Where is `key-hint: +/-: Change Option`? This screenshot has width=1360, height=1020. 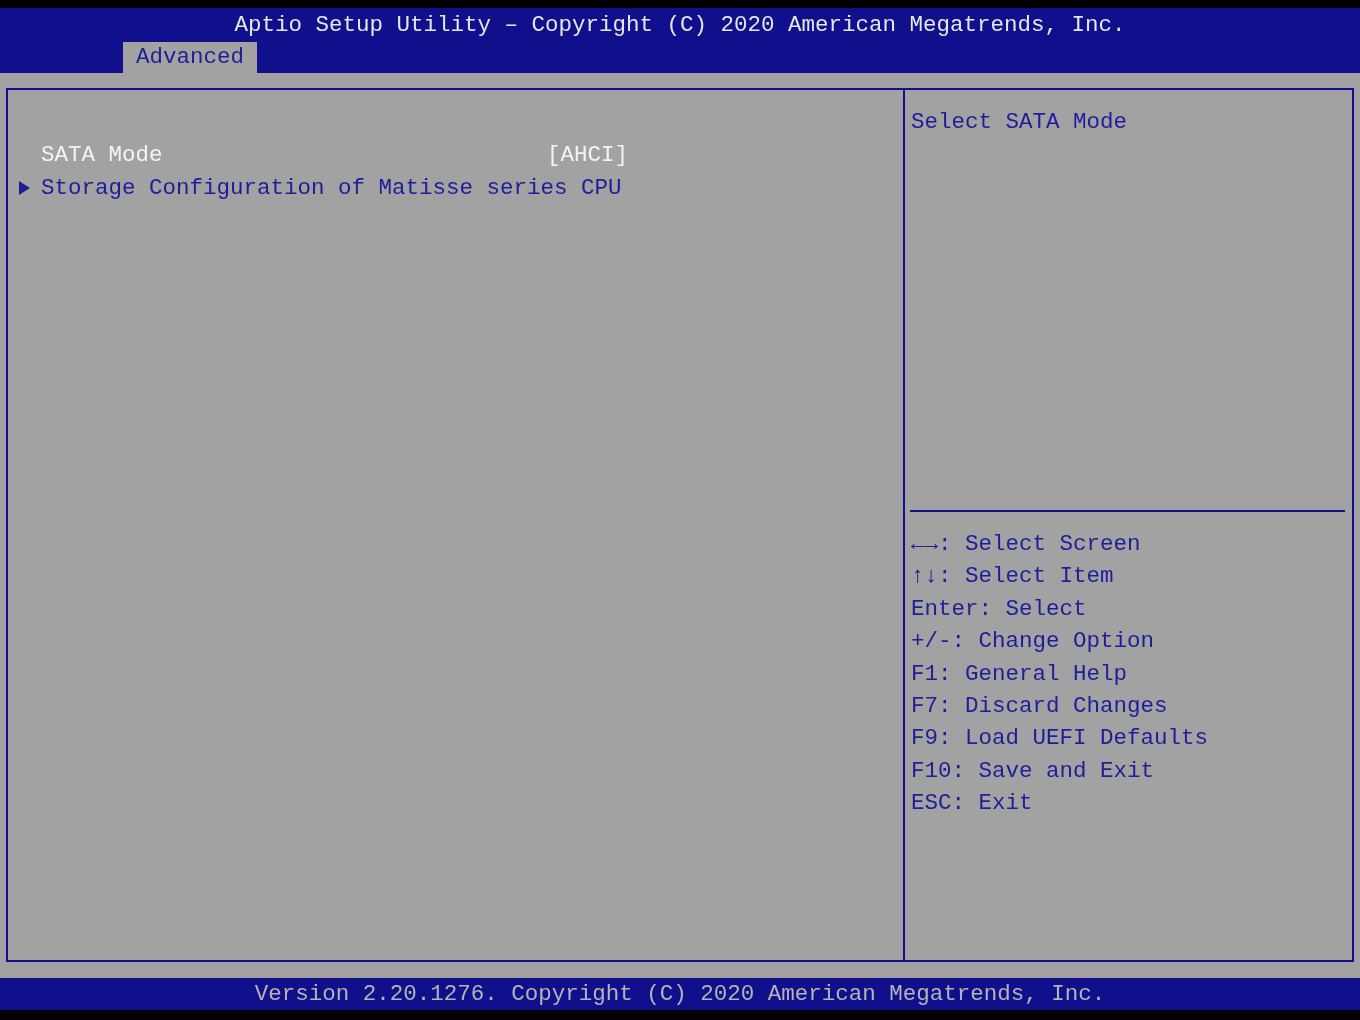
key-hint: +/-: Change Option is located at coordinates (1033, 642).